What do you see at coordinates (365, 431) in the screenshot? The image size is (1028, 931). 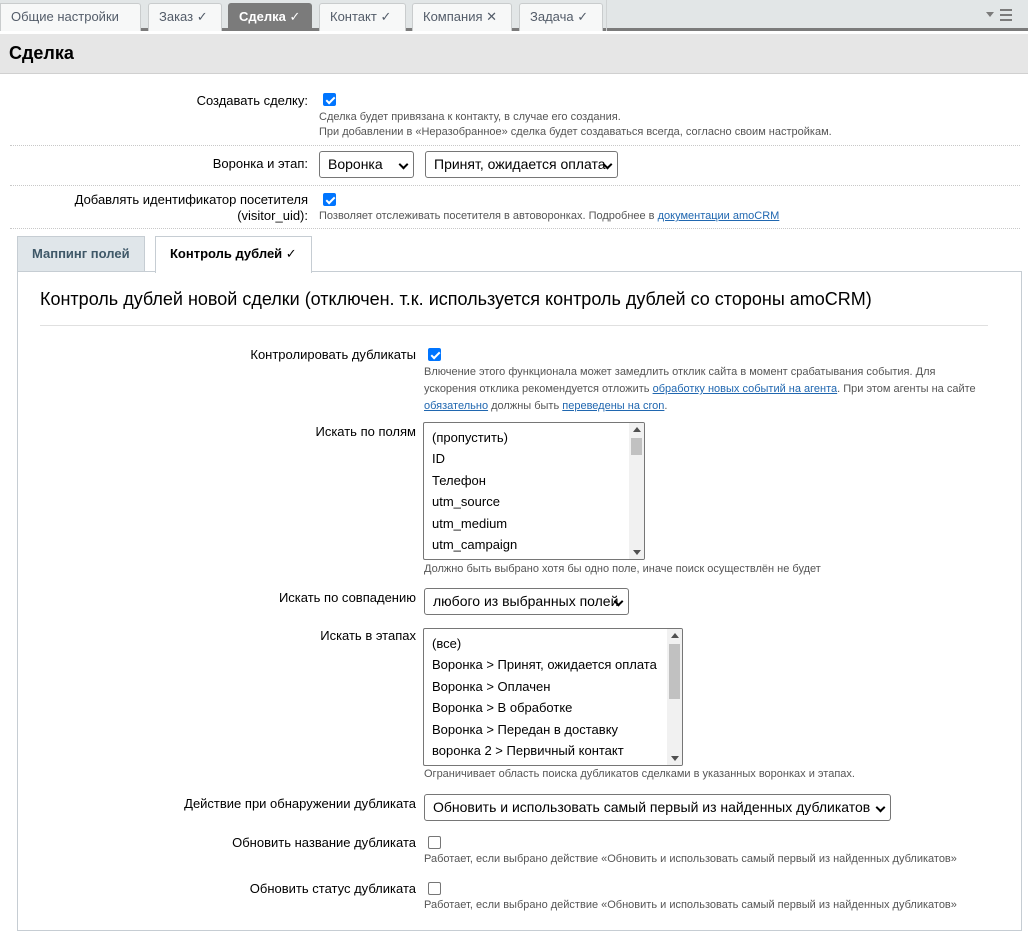 I see `search-fields-label: Искать по полям` at bounding box center [365, 431].